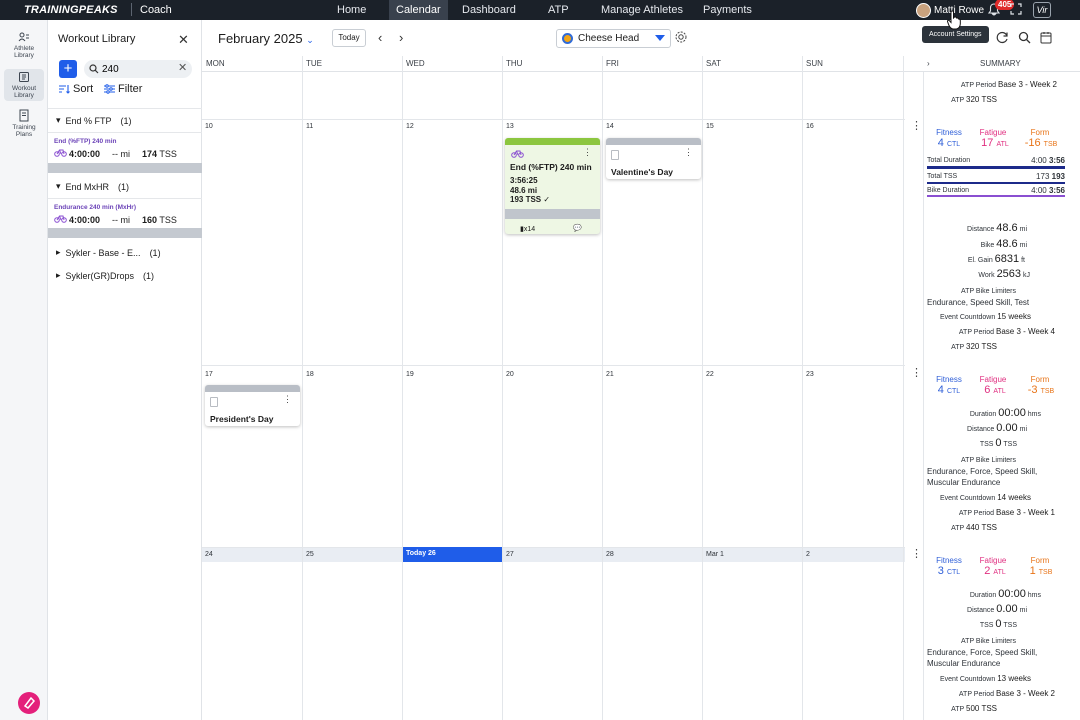  What do you see at coordinates (24, 52) in the screenshot?
I see `rail-label: Athlete Library` at bounding box center [24, 52].